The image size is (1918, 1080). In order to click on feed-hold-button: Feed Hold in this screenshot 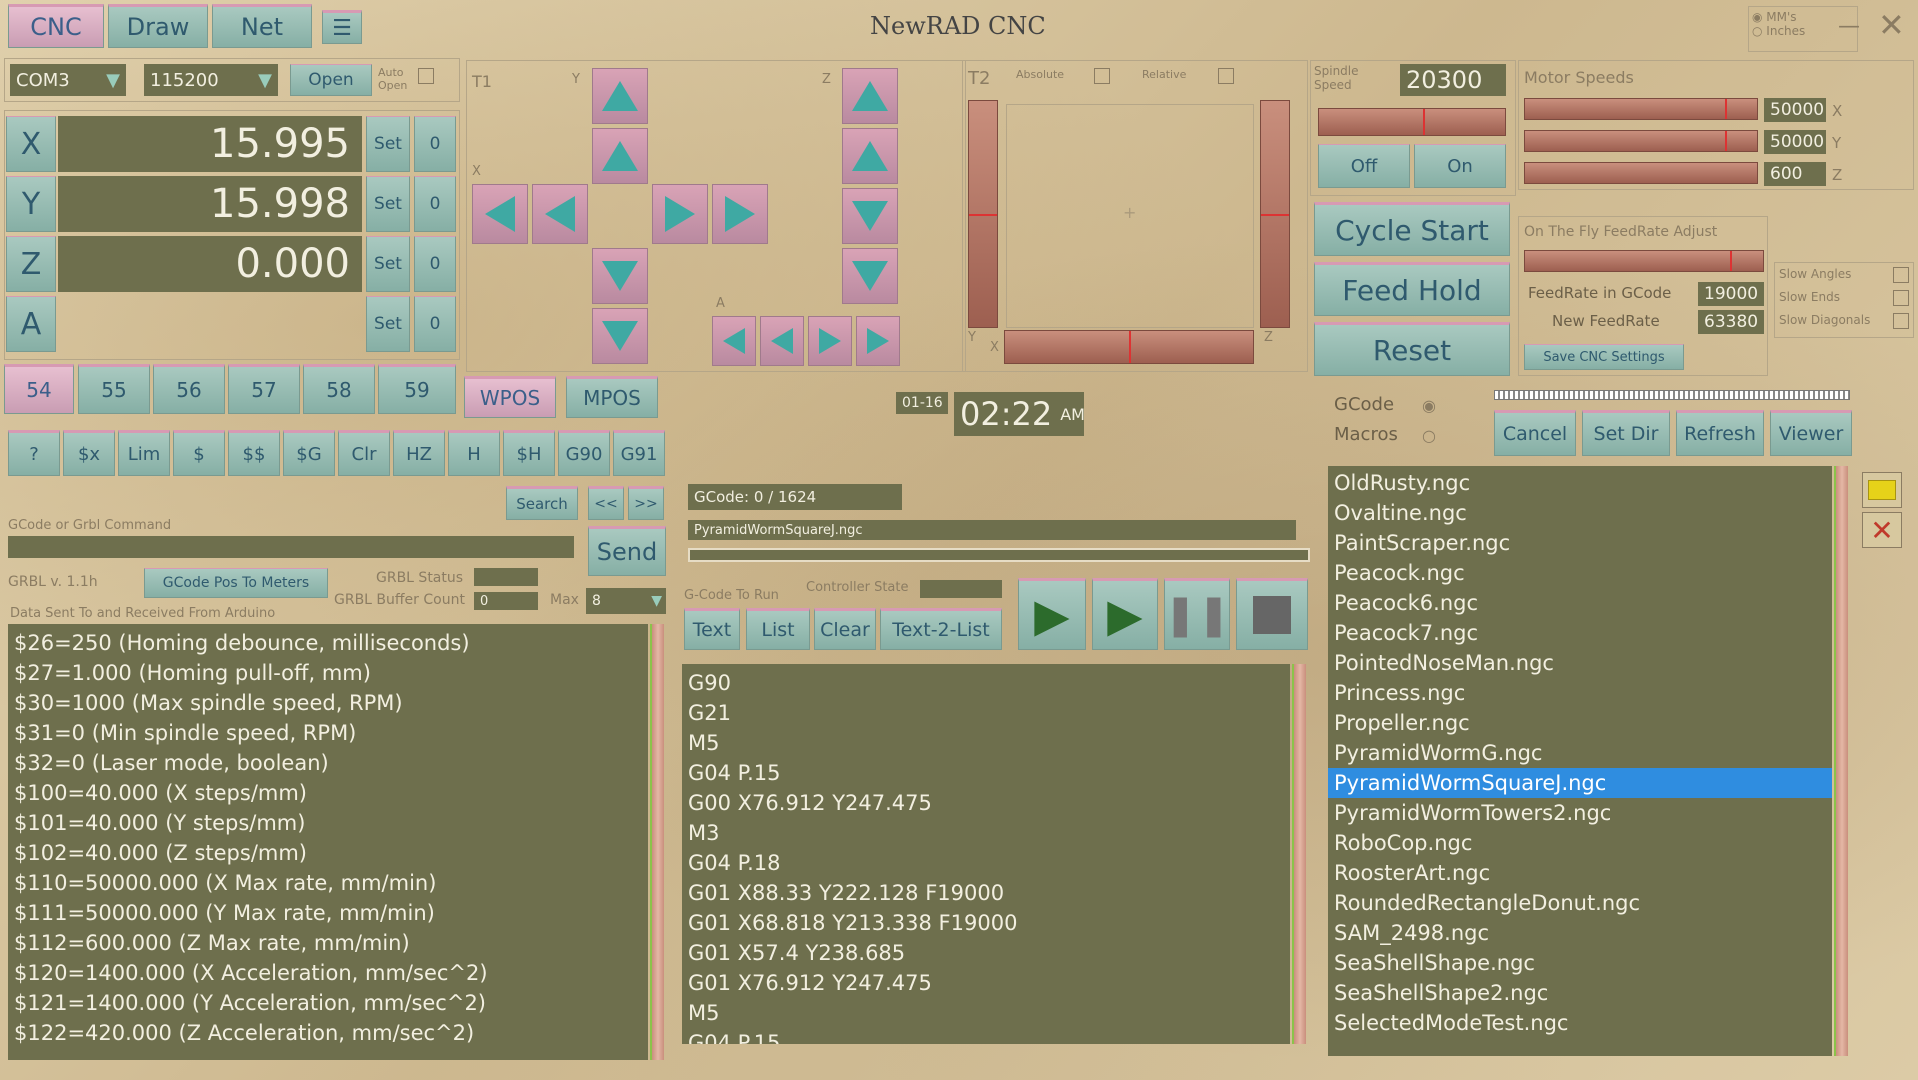, I will do `click(1412, 289)`.